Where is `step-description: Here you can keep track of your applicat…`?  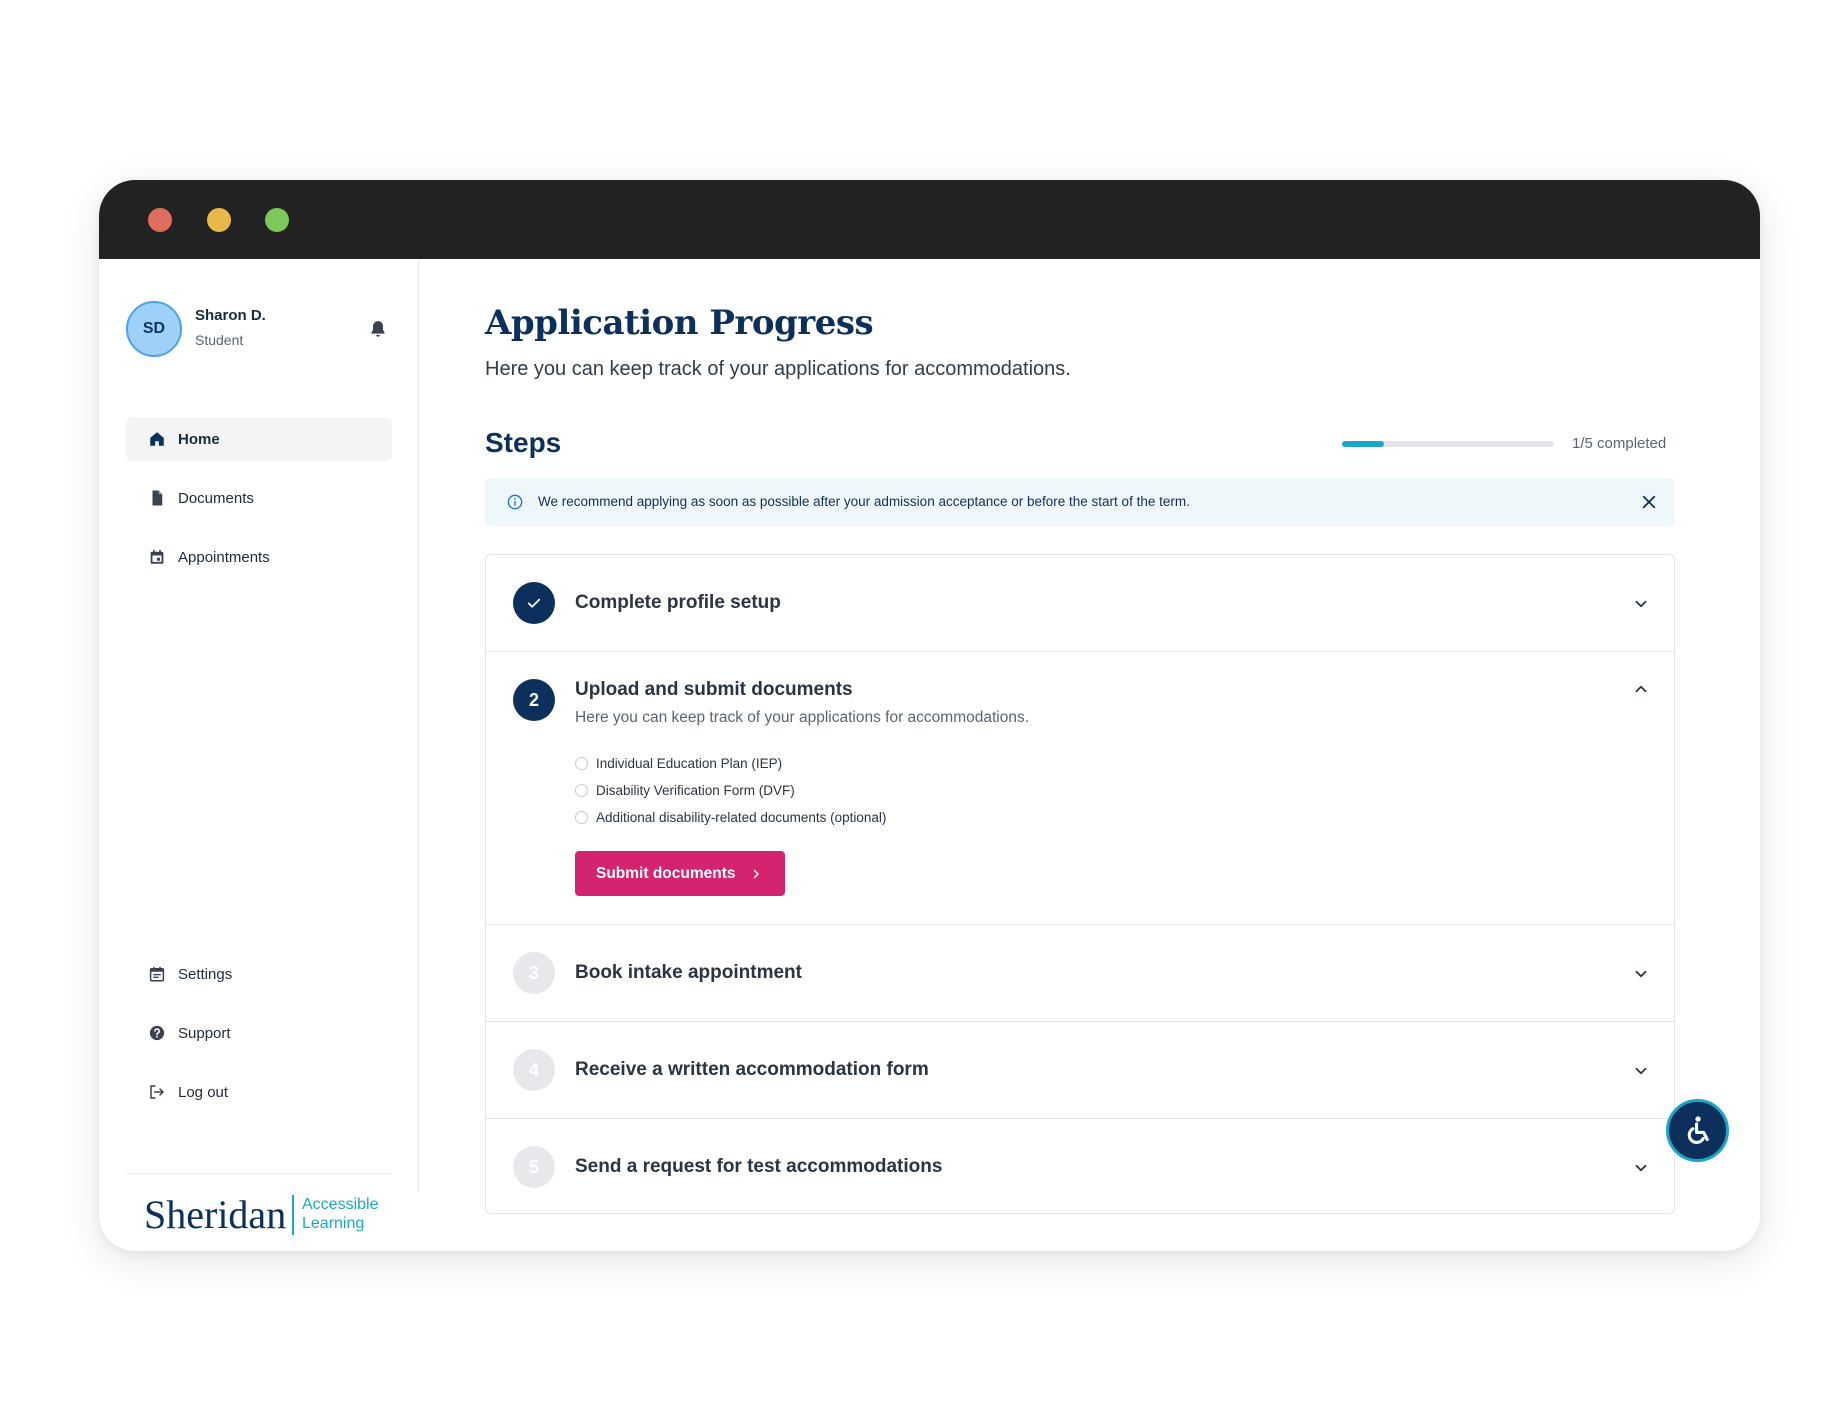 step-description: Here you can keep track of your applicat… is located at coordinates (802, 717).